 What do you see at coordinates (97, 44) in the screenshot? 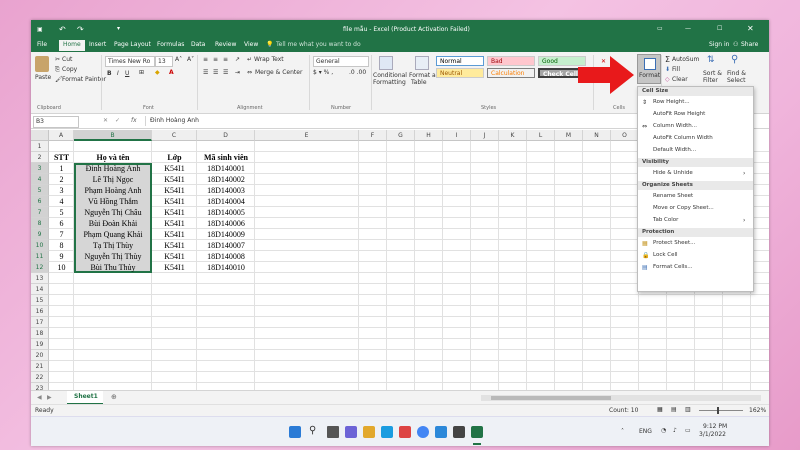
I see `tab-insert: Insert` at bounding box center [97, 44].